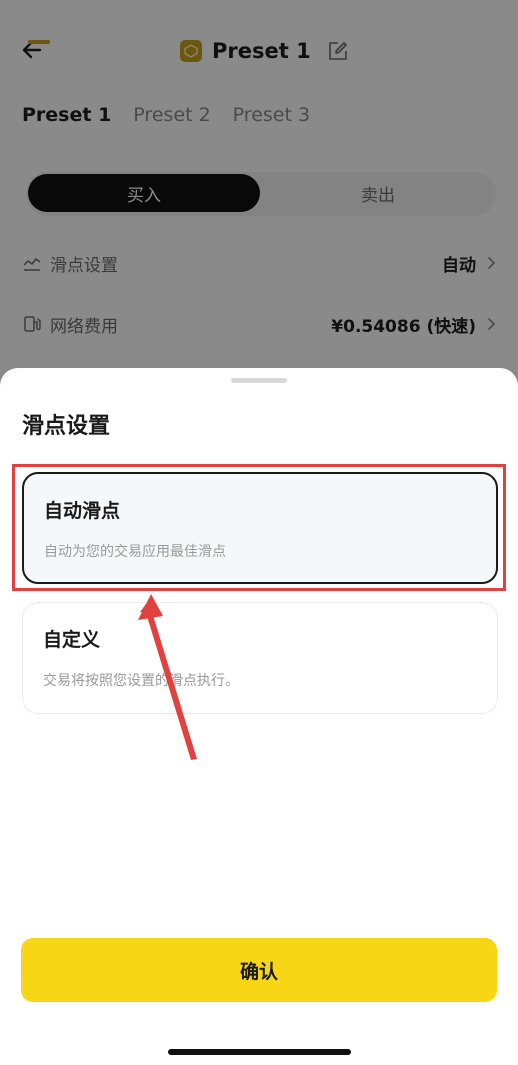  What do you see at coordinates (259, 970) in the screenshot?
I see `confirm-button: 确认` at bounding box center [259, 970].